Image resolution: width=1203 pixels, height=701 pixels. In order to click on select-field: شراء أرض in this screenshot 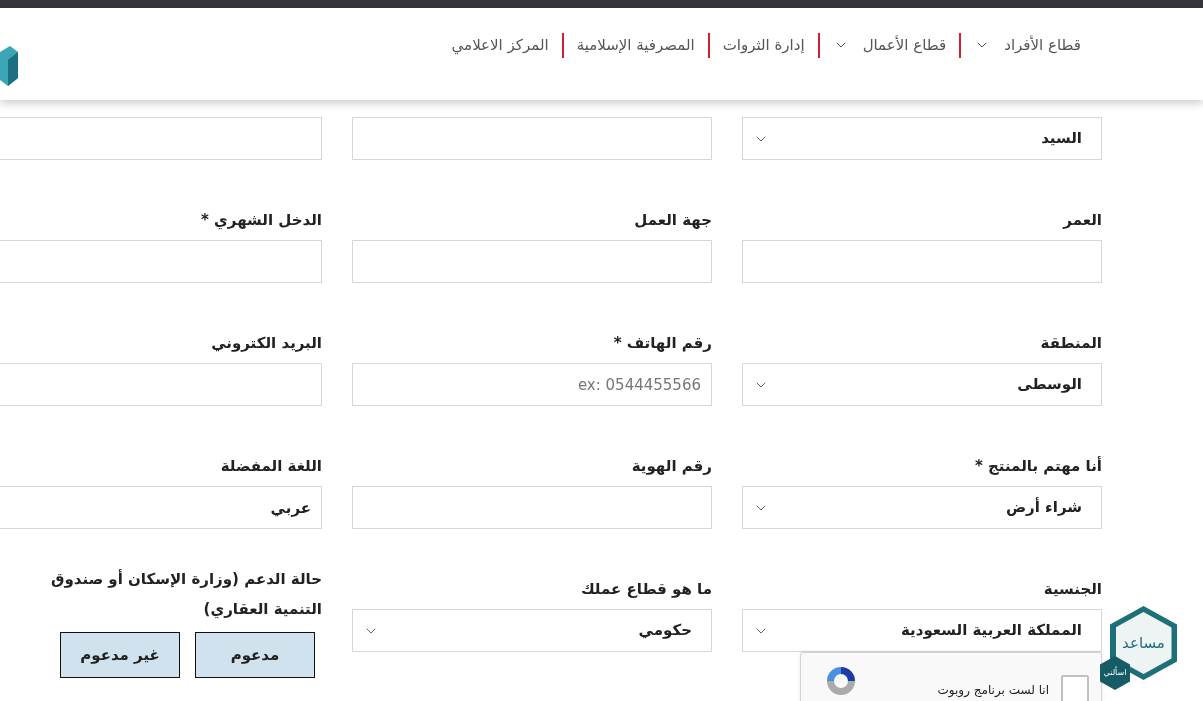, I will do `click(922, 507)`.